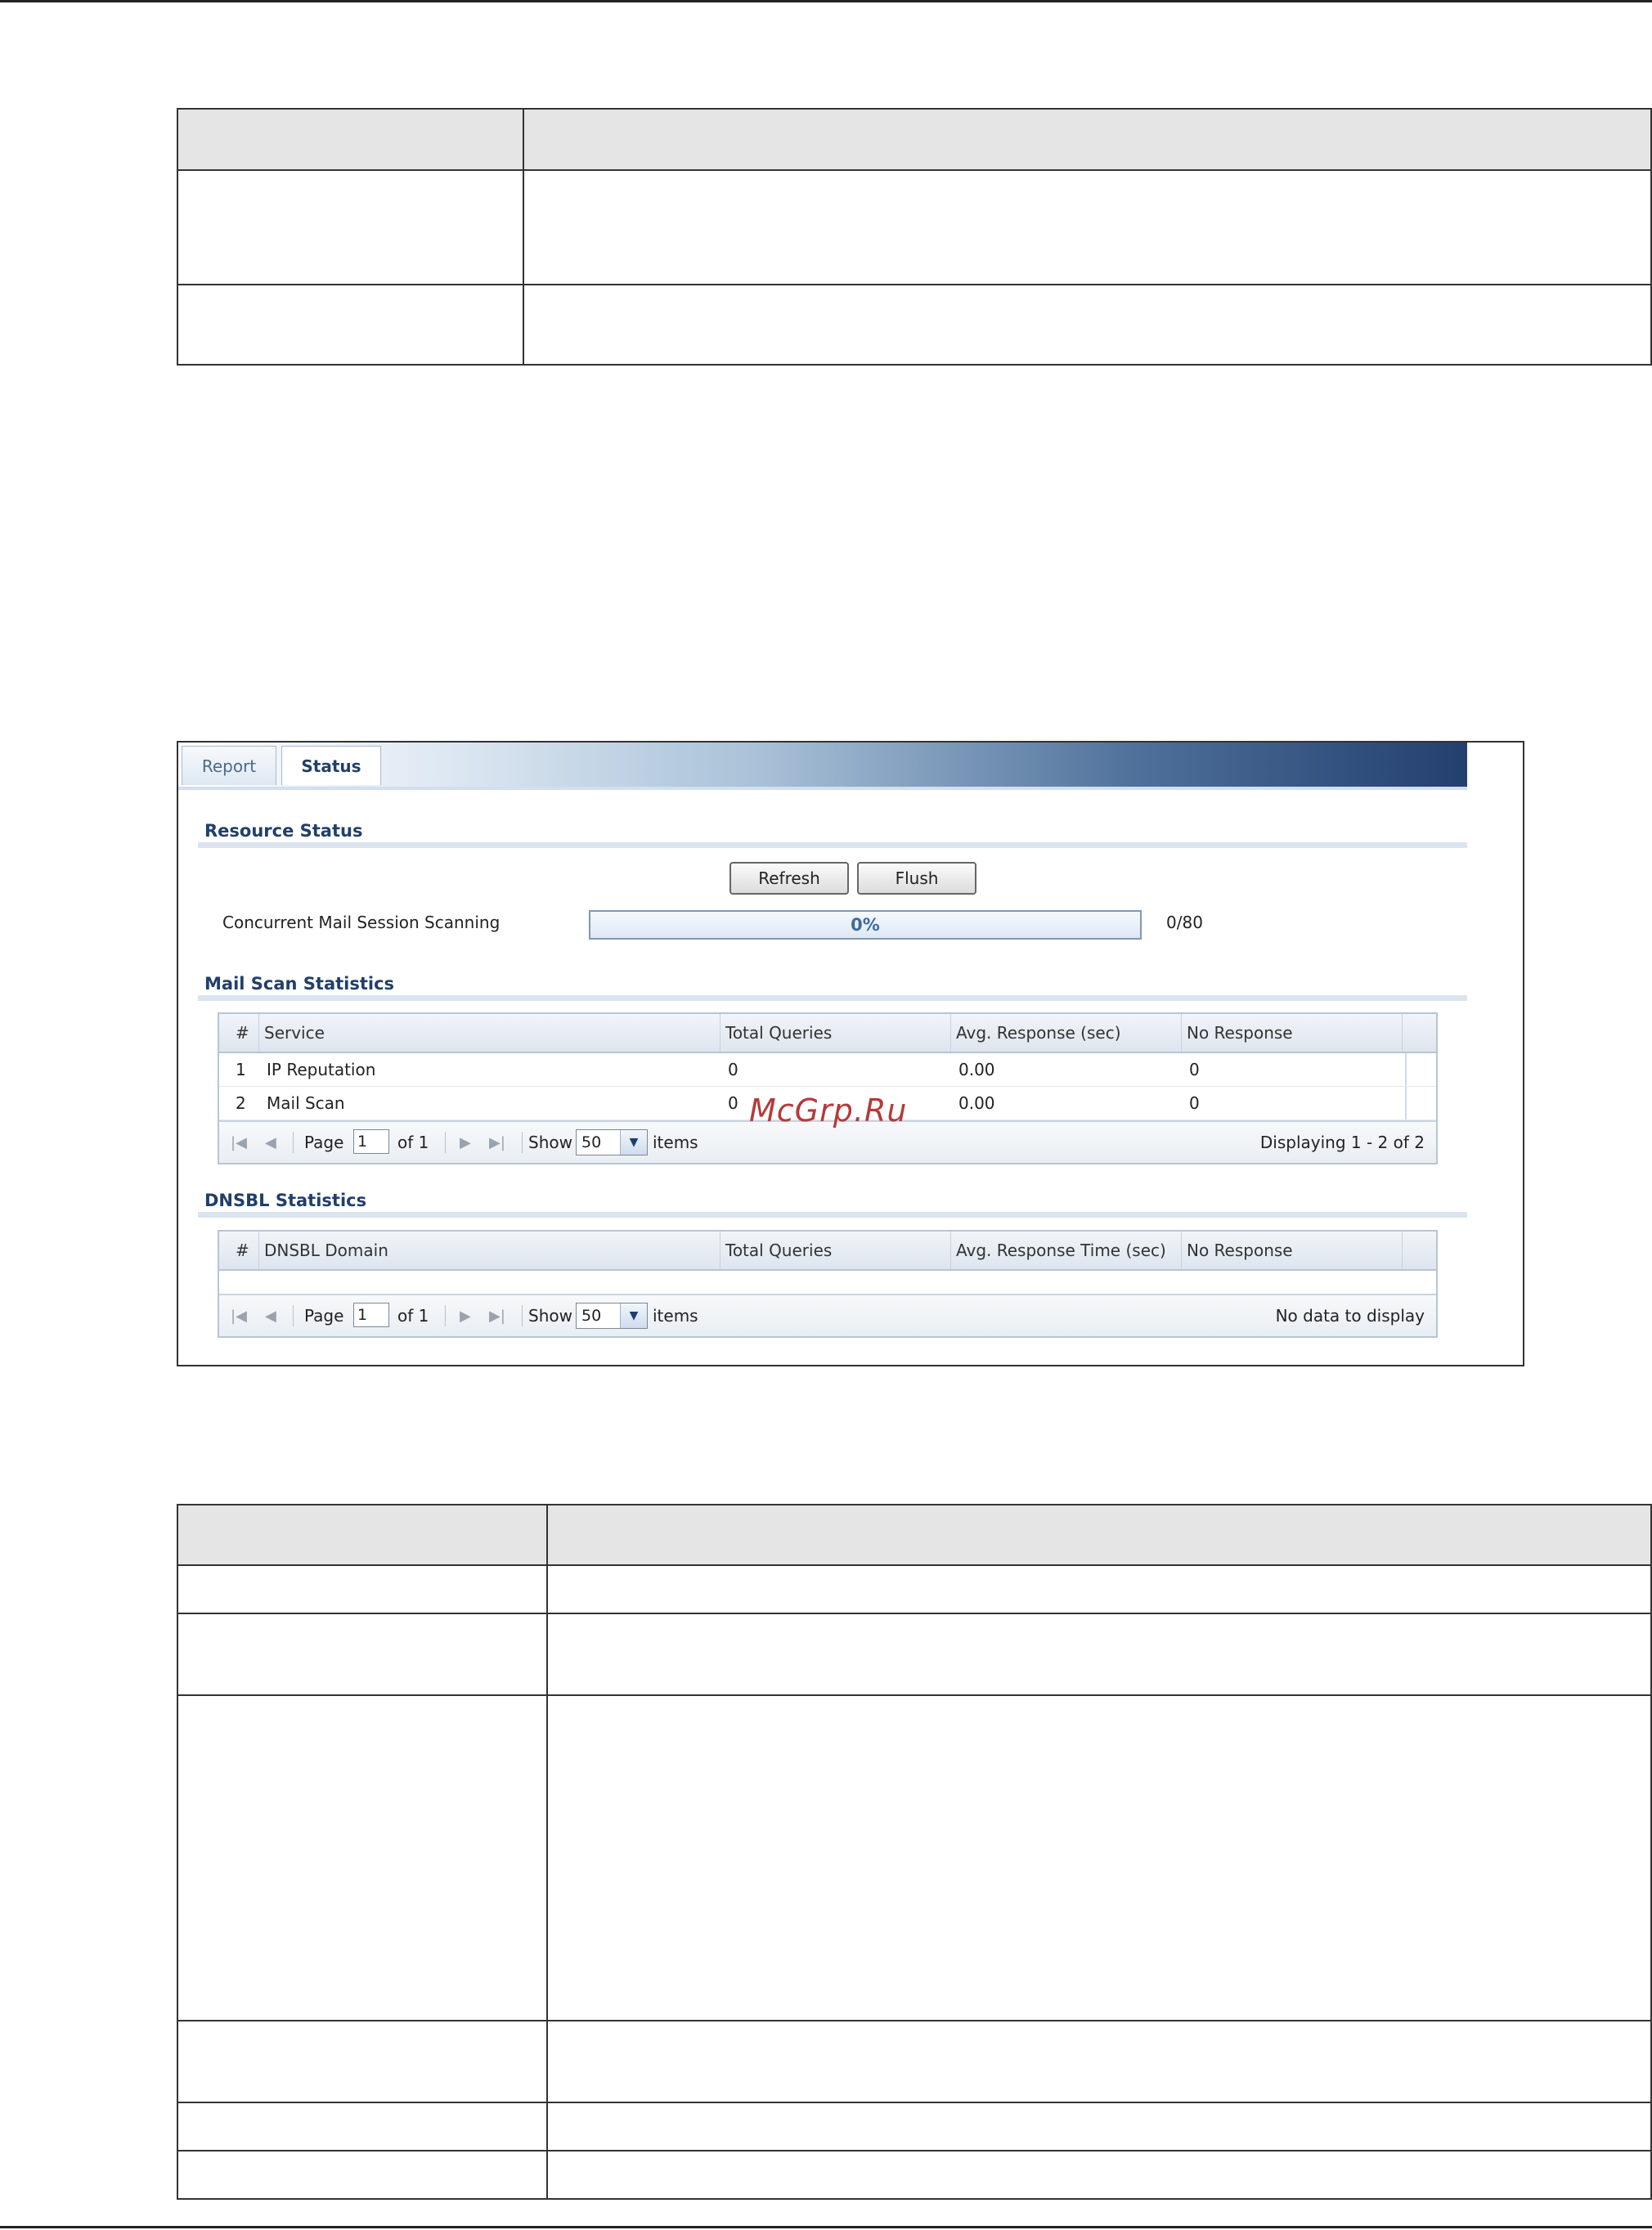 Image resolution: width=1652 pixels, height=2230 pixels. What do you see at coordinates (976, 1069) in the screenshot?
I see `row-avg-response: 0.00` at bounding box center [976, 1069].